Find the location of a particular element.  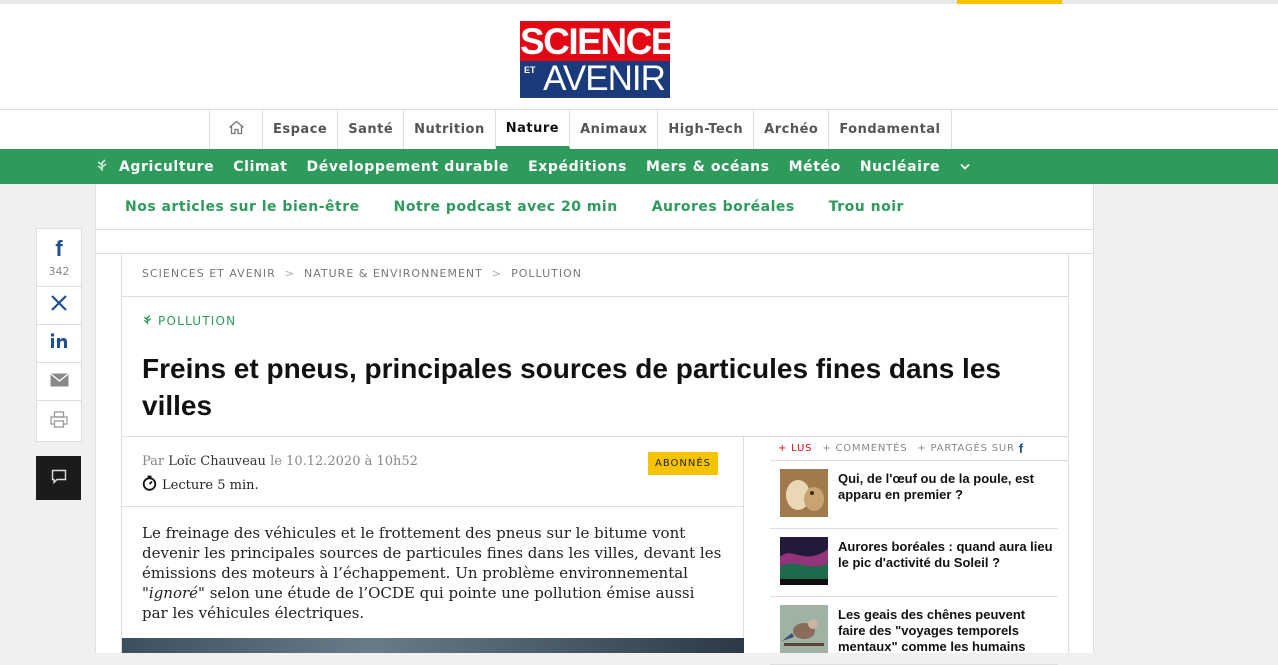

share-x-button is located at coordinates (59, 306).